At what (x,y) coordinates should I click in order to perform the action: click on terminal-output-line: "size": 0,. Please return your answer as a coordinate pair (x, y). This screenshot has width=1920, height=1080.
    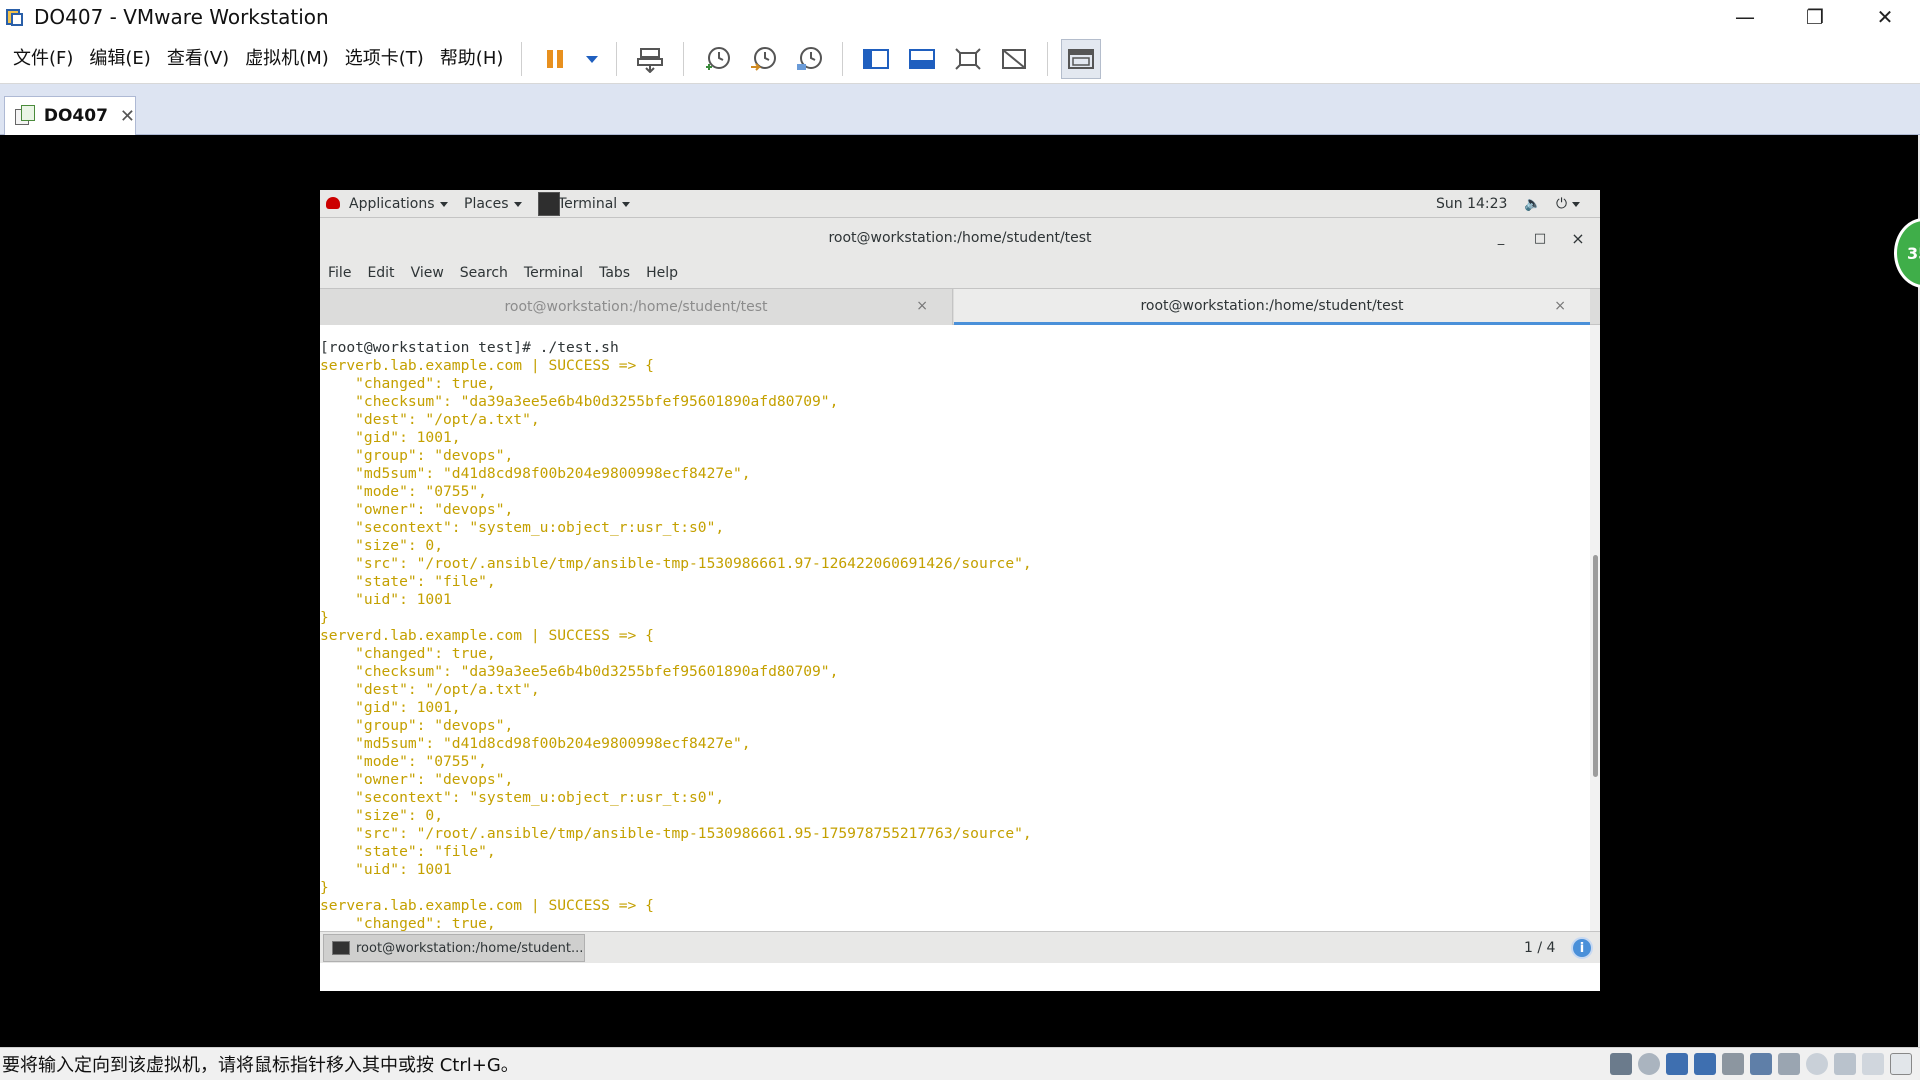
    Looking at the image, I should click on (382, 545).